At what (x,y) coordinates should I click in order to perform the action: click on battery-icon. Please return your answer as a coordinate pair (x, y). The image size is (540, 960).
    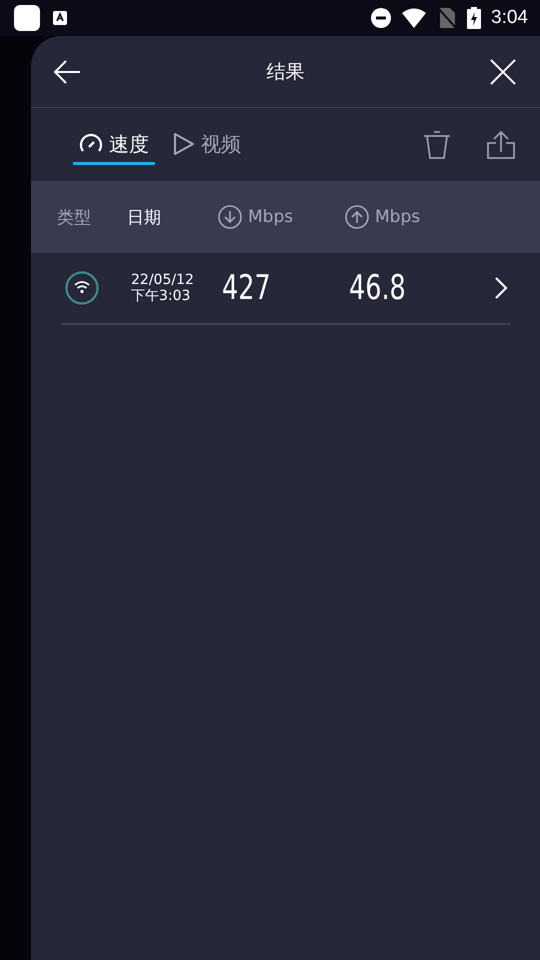
    Looking at the image, I should click on (474, 18).